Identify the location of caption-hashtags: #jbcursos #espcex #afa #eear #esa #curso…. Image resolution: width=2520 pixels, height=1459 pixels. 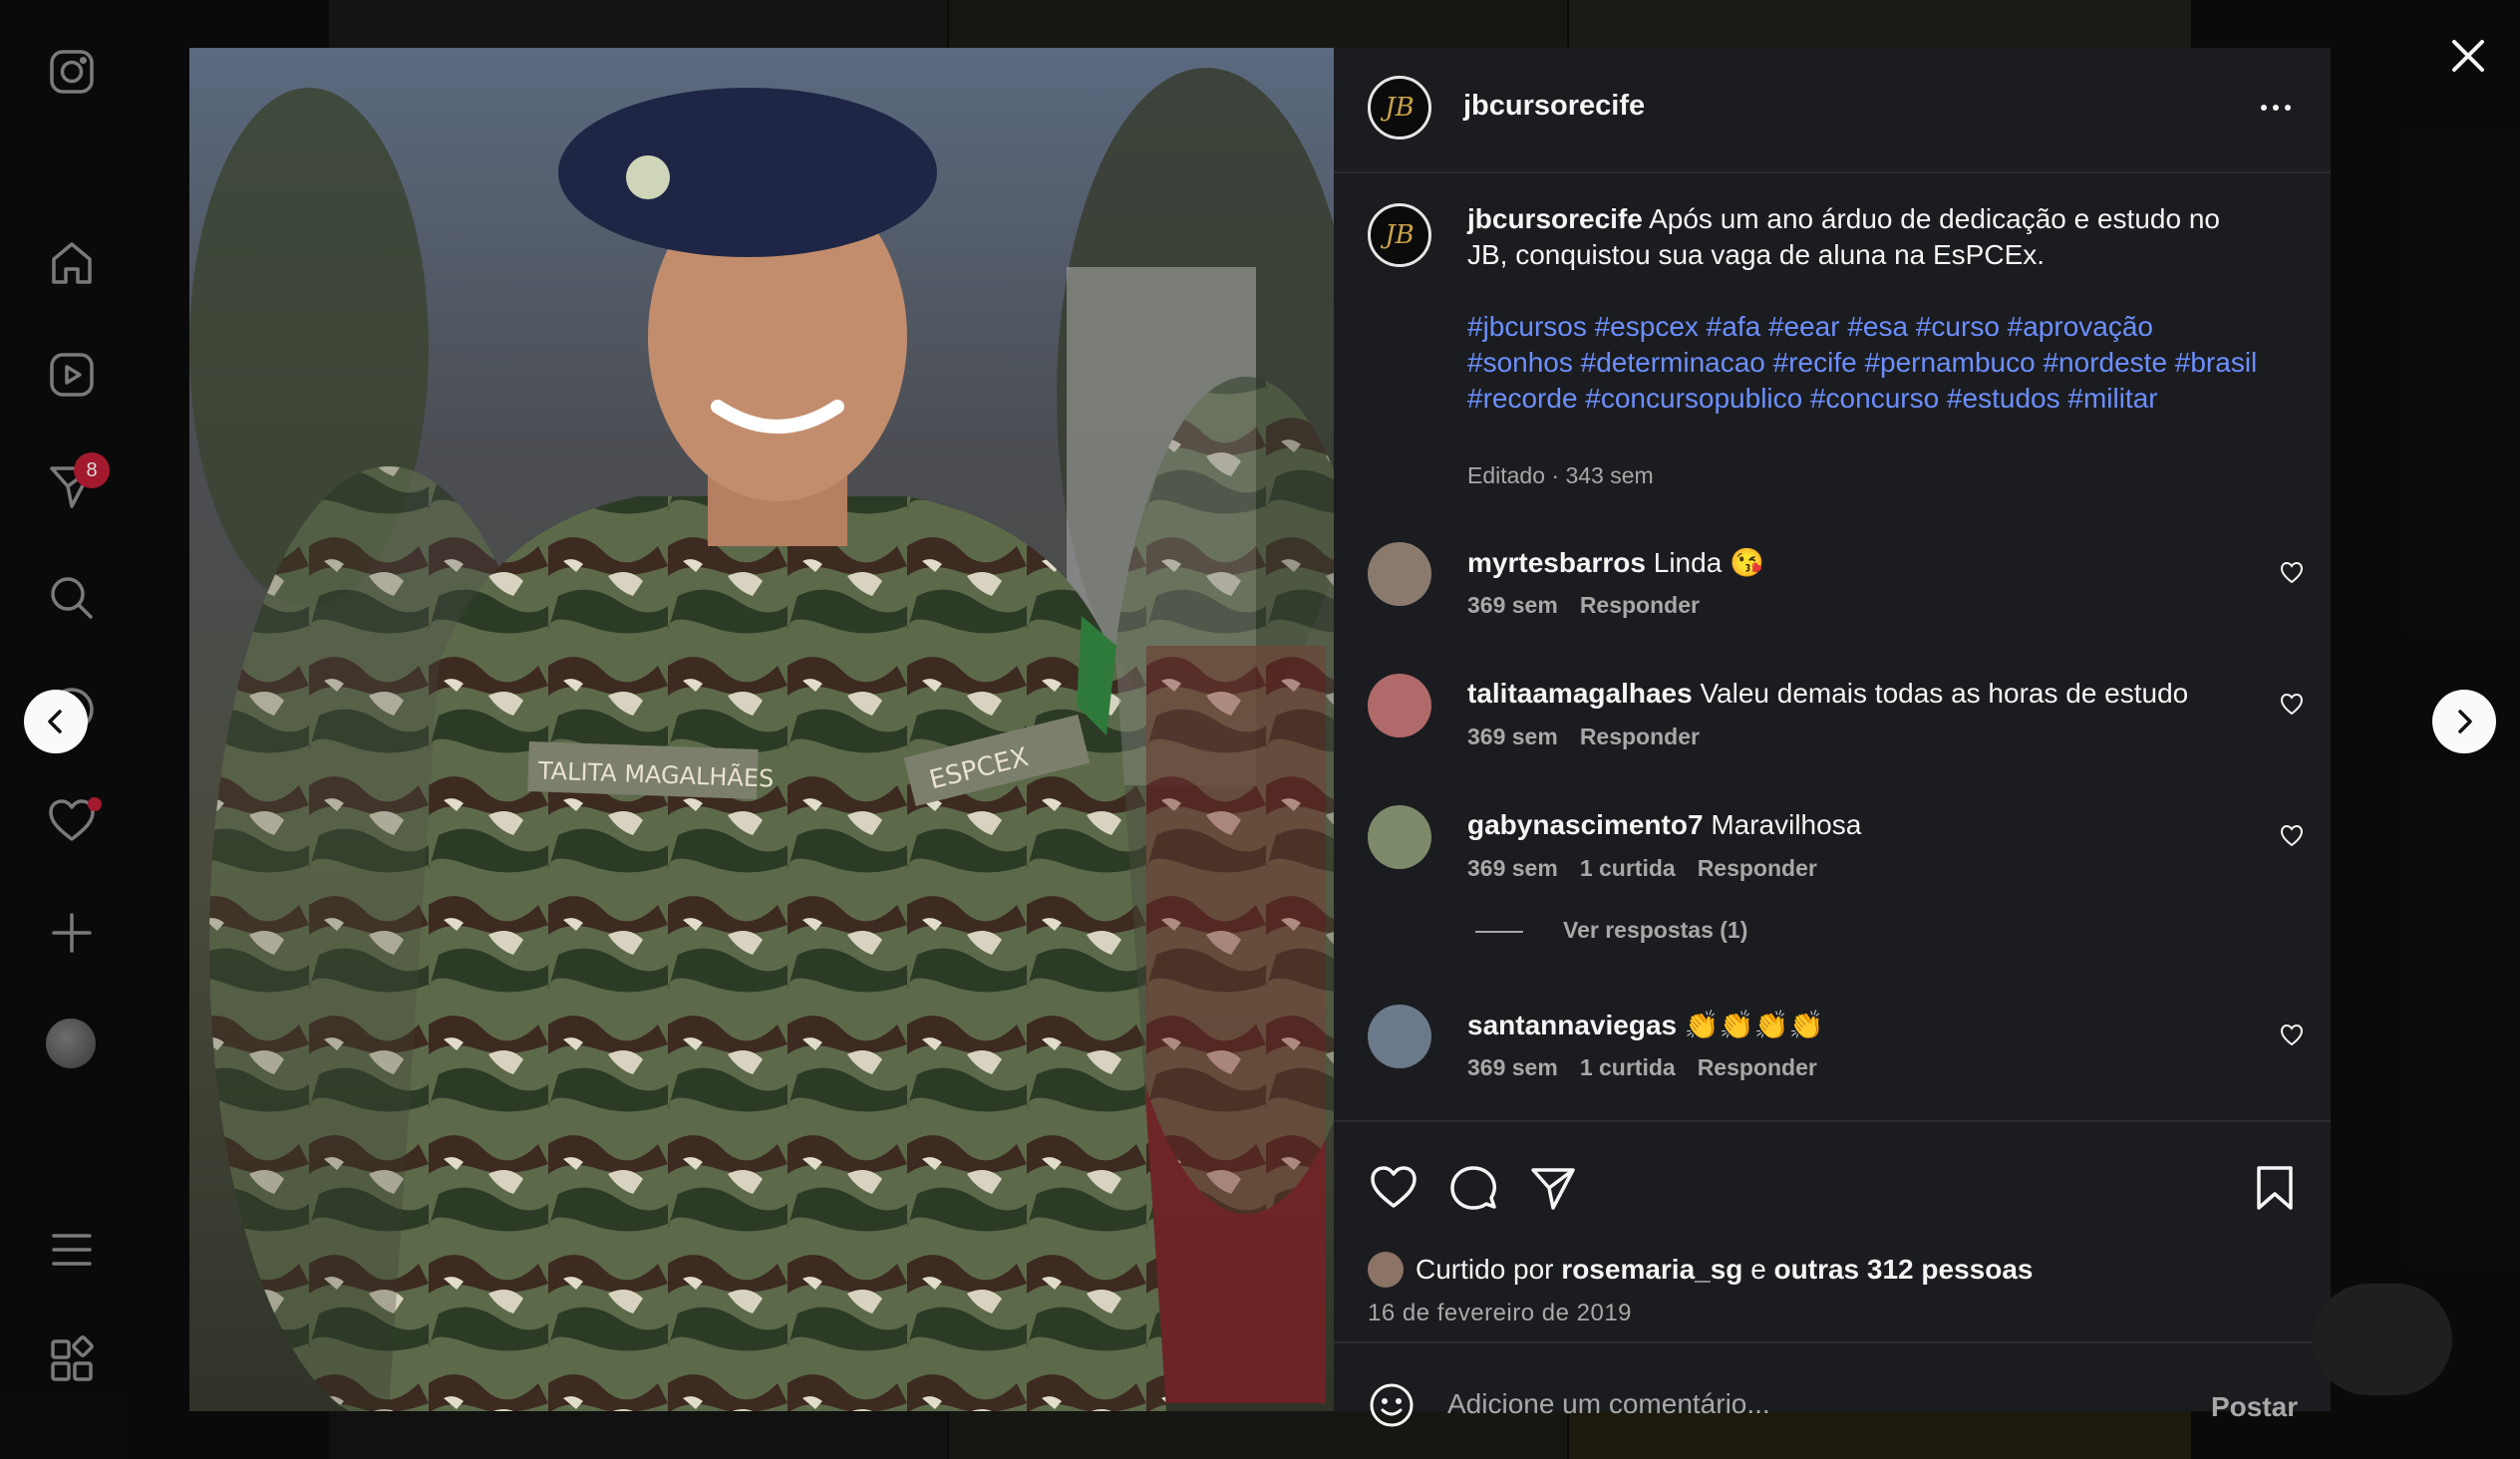
(1866, 363).